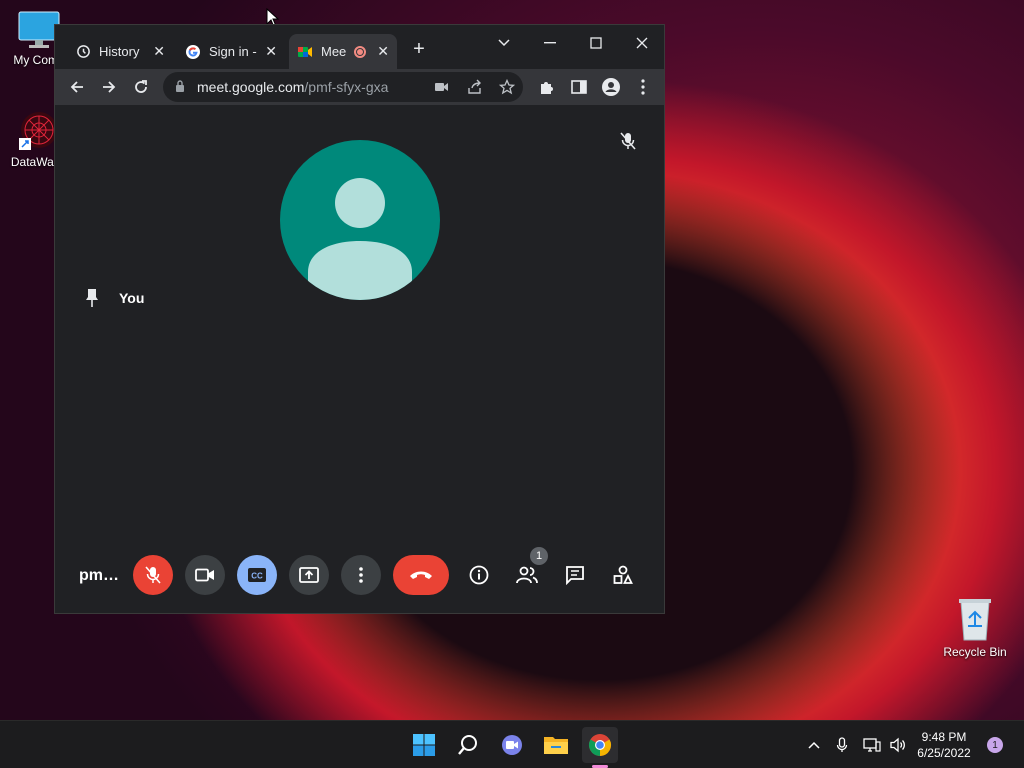 The height and width of the screenshot is (768, 1024). I want to click on meet-controls-bar: pm… CC 1, so click(359, 580).